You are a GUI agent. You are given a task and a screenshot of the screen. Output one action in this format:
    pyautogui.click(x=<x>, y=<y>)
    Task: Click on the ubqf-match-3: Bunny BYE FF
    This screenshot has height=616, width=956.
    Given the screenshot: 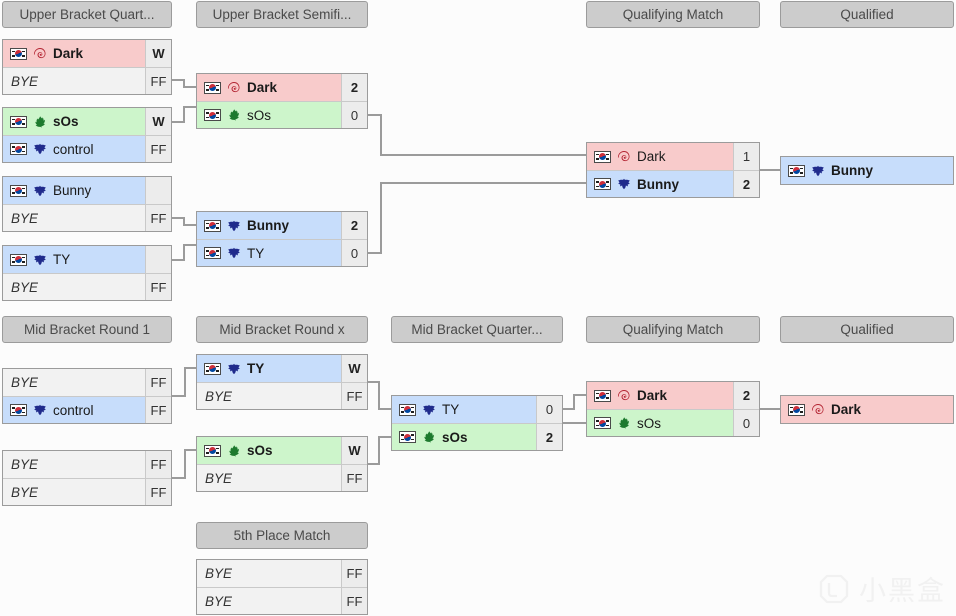 What is the action you would take?
    pyautogui.click(x=87, y=204)
    